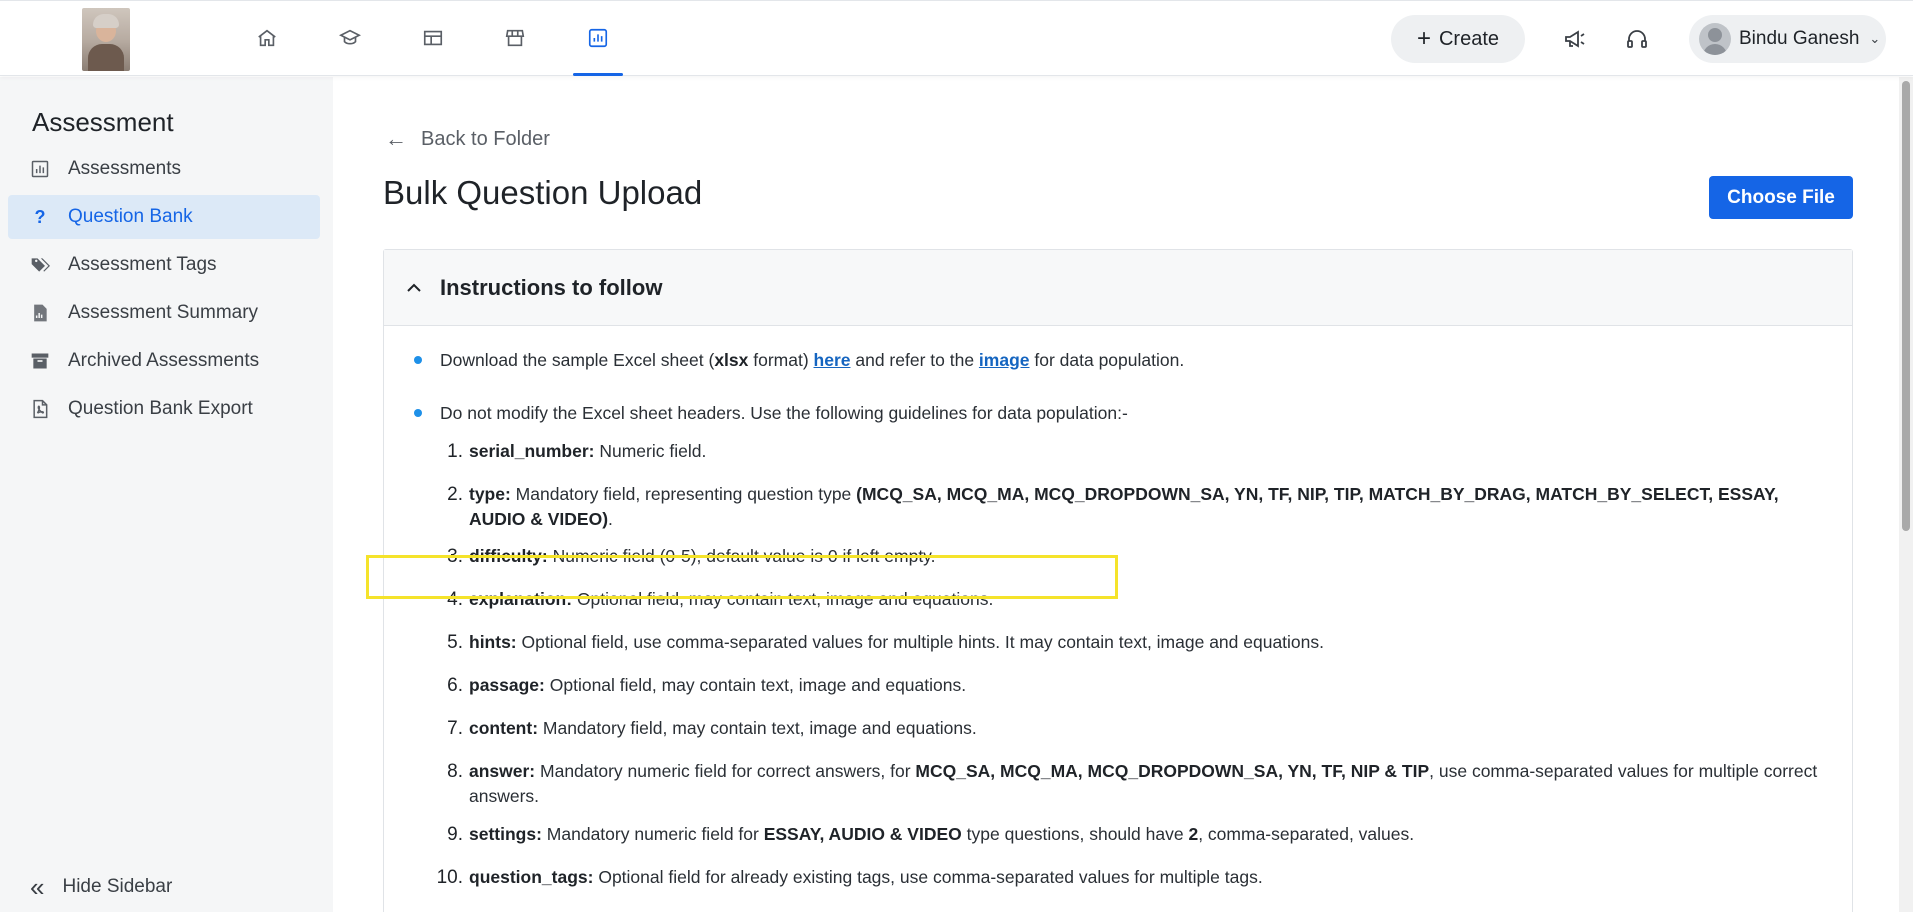 The width and height of the screenshot is (1913, 912). What do you see at coordinates (505, 834) in the screenshot?
I see `field-name: settings:` at bounding box center [505, 834].